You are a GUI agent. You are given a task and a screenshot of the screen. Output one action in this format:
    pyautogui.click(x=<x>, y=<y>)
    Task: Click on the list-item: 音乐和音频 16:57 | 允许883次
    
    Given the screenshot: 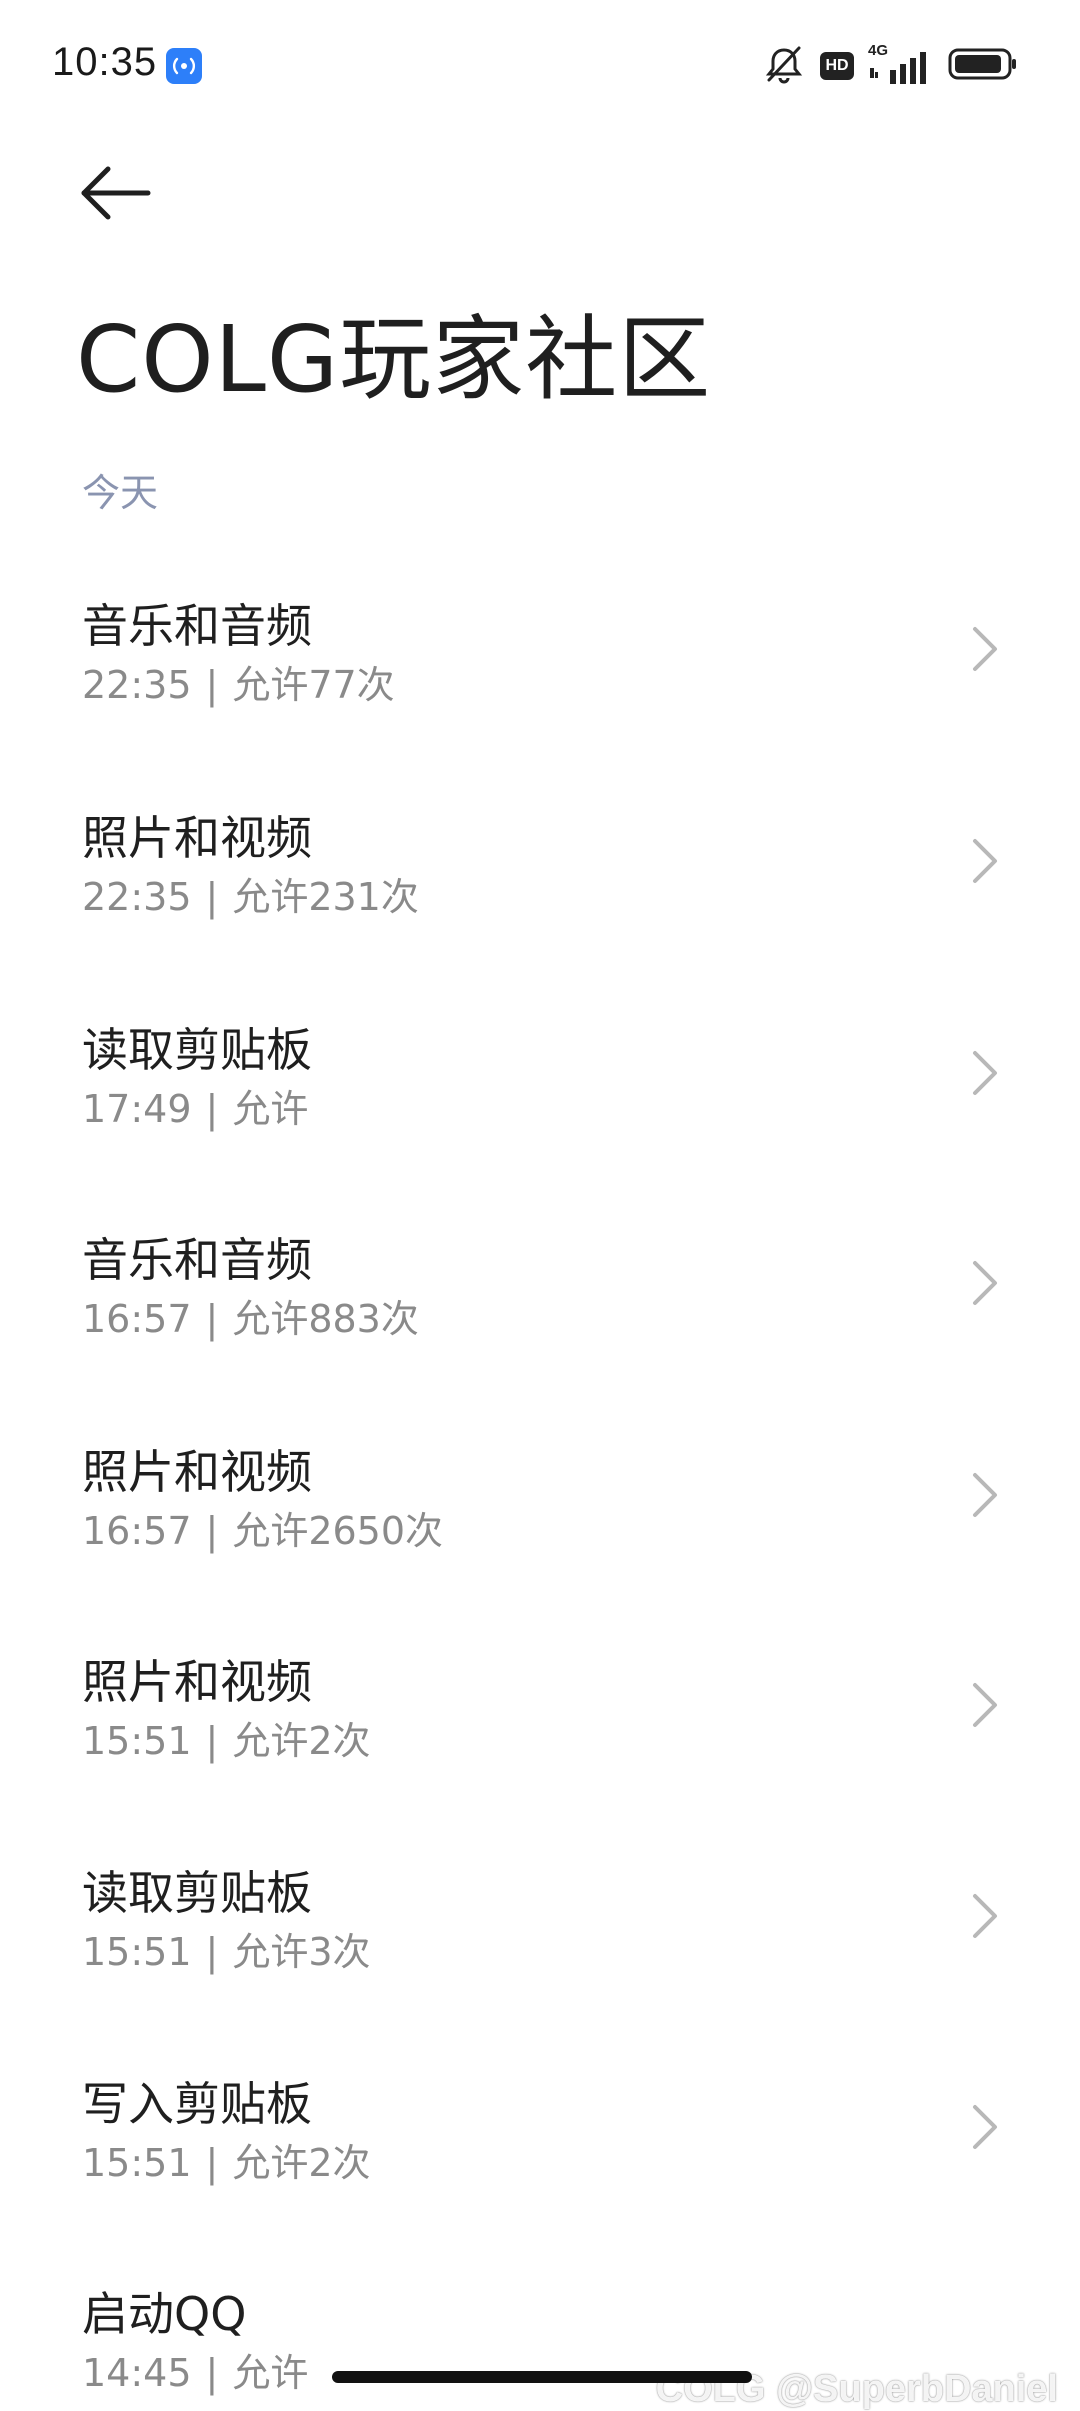 What is the action you would take?
    pyautogui.click(x=540, y=1309)
    